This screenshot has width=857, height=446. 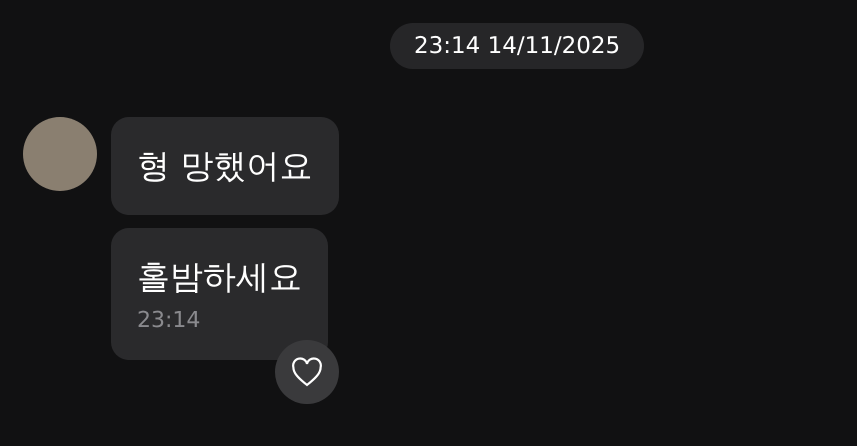 What do you see at coordinates (517, 46) in the screenshot?
I see `date-header: 23:14 14/11/2025` at bounding box center [517, 46].